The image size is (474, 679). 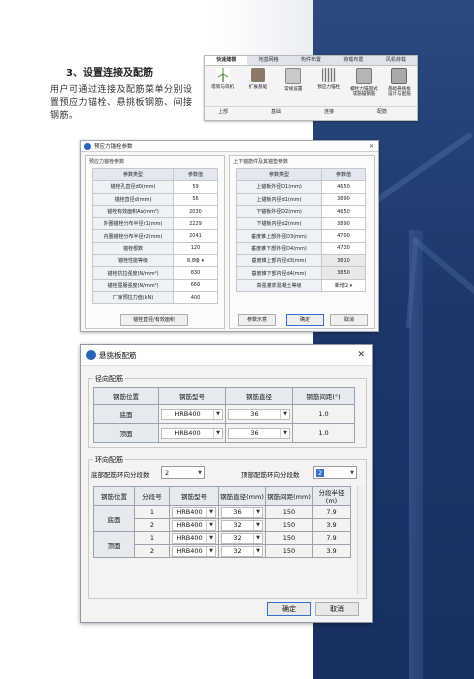 What do you see at coordinates (268, 60) in the screenshot?
I see `ribbon-tab: 地基网格` at bounding box center [268, 60].